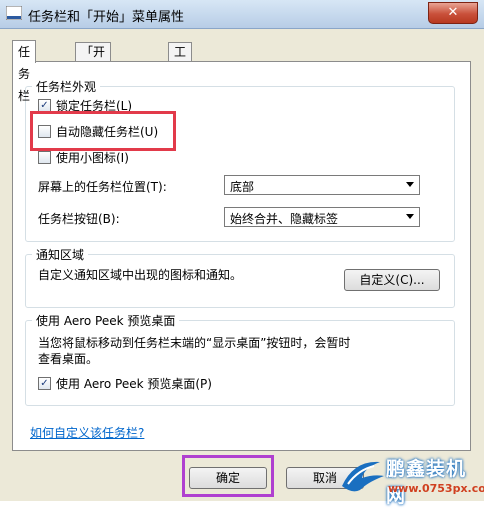  Describe the element at coordinates (284, 219) in the screenshot. I see `taskbar-buttons-value: 始终合并、隐藏标签` at that location.